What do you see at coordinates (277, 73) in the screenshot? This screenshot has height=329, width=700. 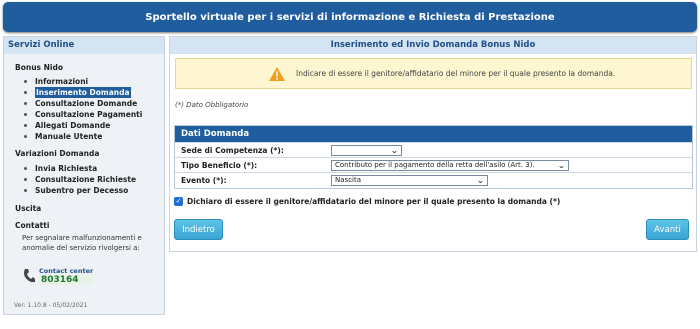 I see `warning-icon` at bounding box center [277, 73].